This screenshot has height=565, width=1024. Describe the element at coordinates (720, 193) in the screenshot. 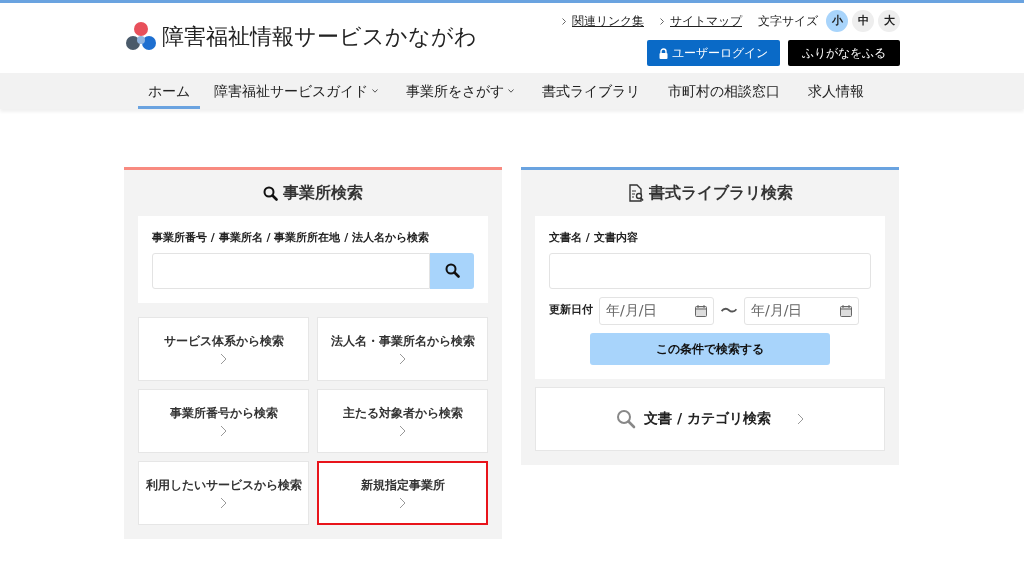

I see `panel-title: 書式ライブラリ検索` at that location.